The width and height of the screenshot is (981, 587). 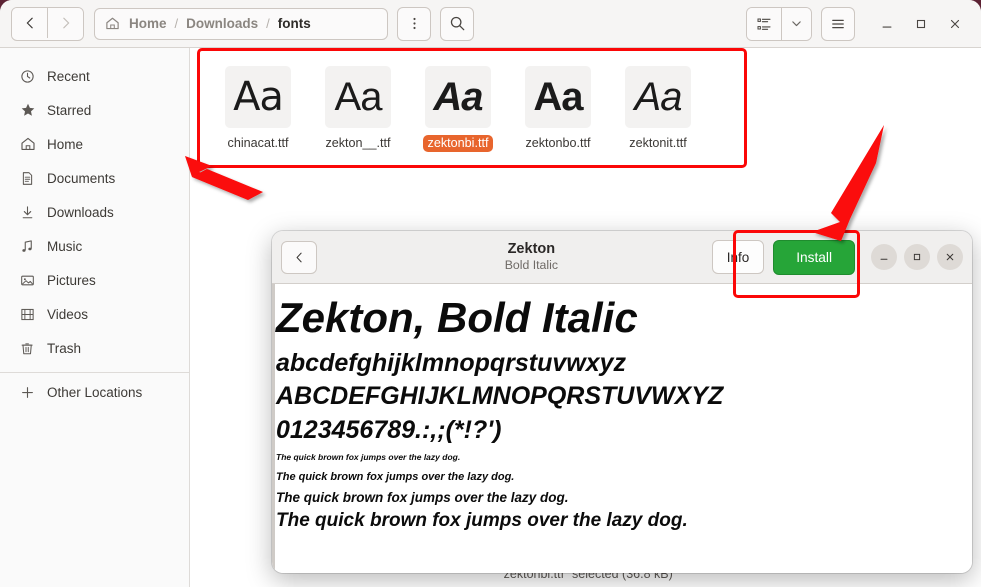 I want to click on preview-lowercase: abcdefghijklmnopqrstuvwxyz, so click(x=451, y=362).